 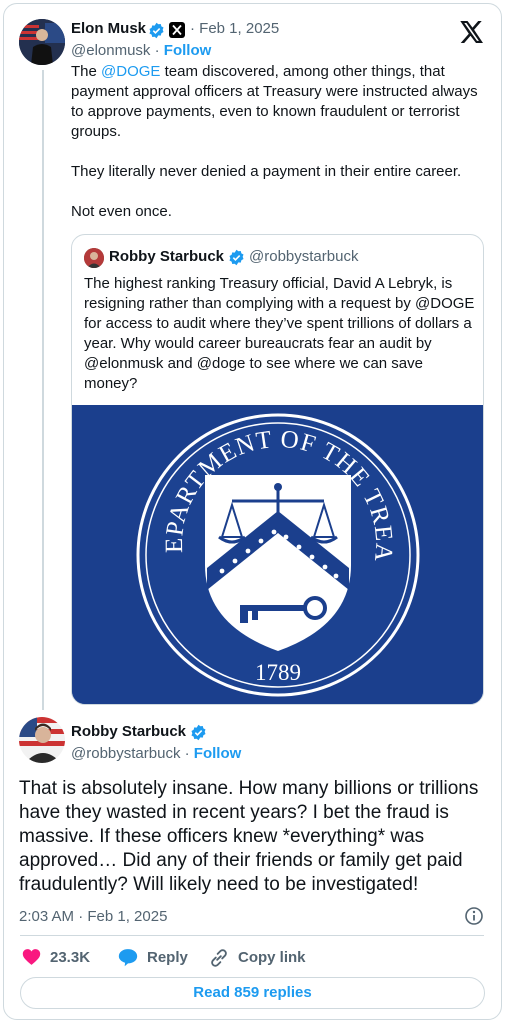 I want to click on quote-author-handle: @robbystarbuck, so click(x=303, y=256).